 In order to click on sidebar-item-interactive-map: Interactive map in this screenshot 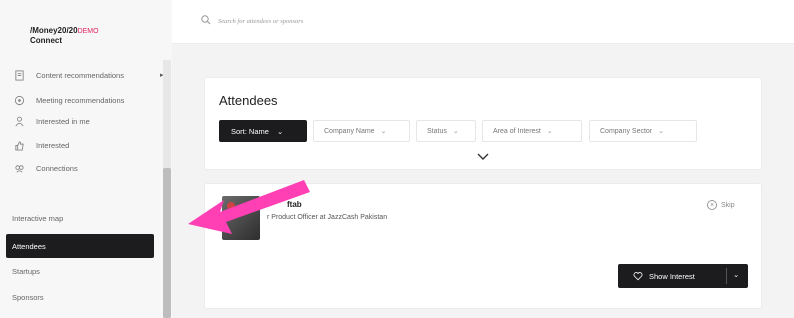, I will do `click(37, 218)`.